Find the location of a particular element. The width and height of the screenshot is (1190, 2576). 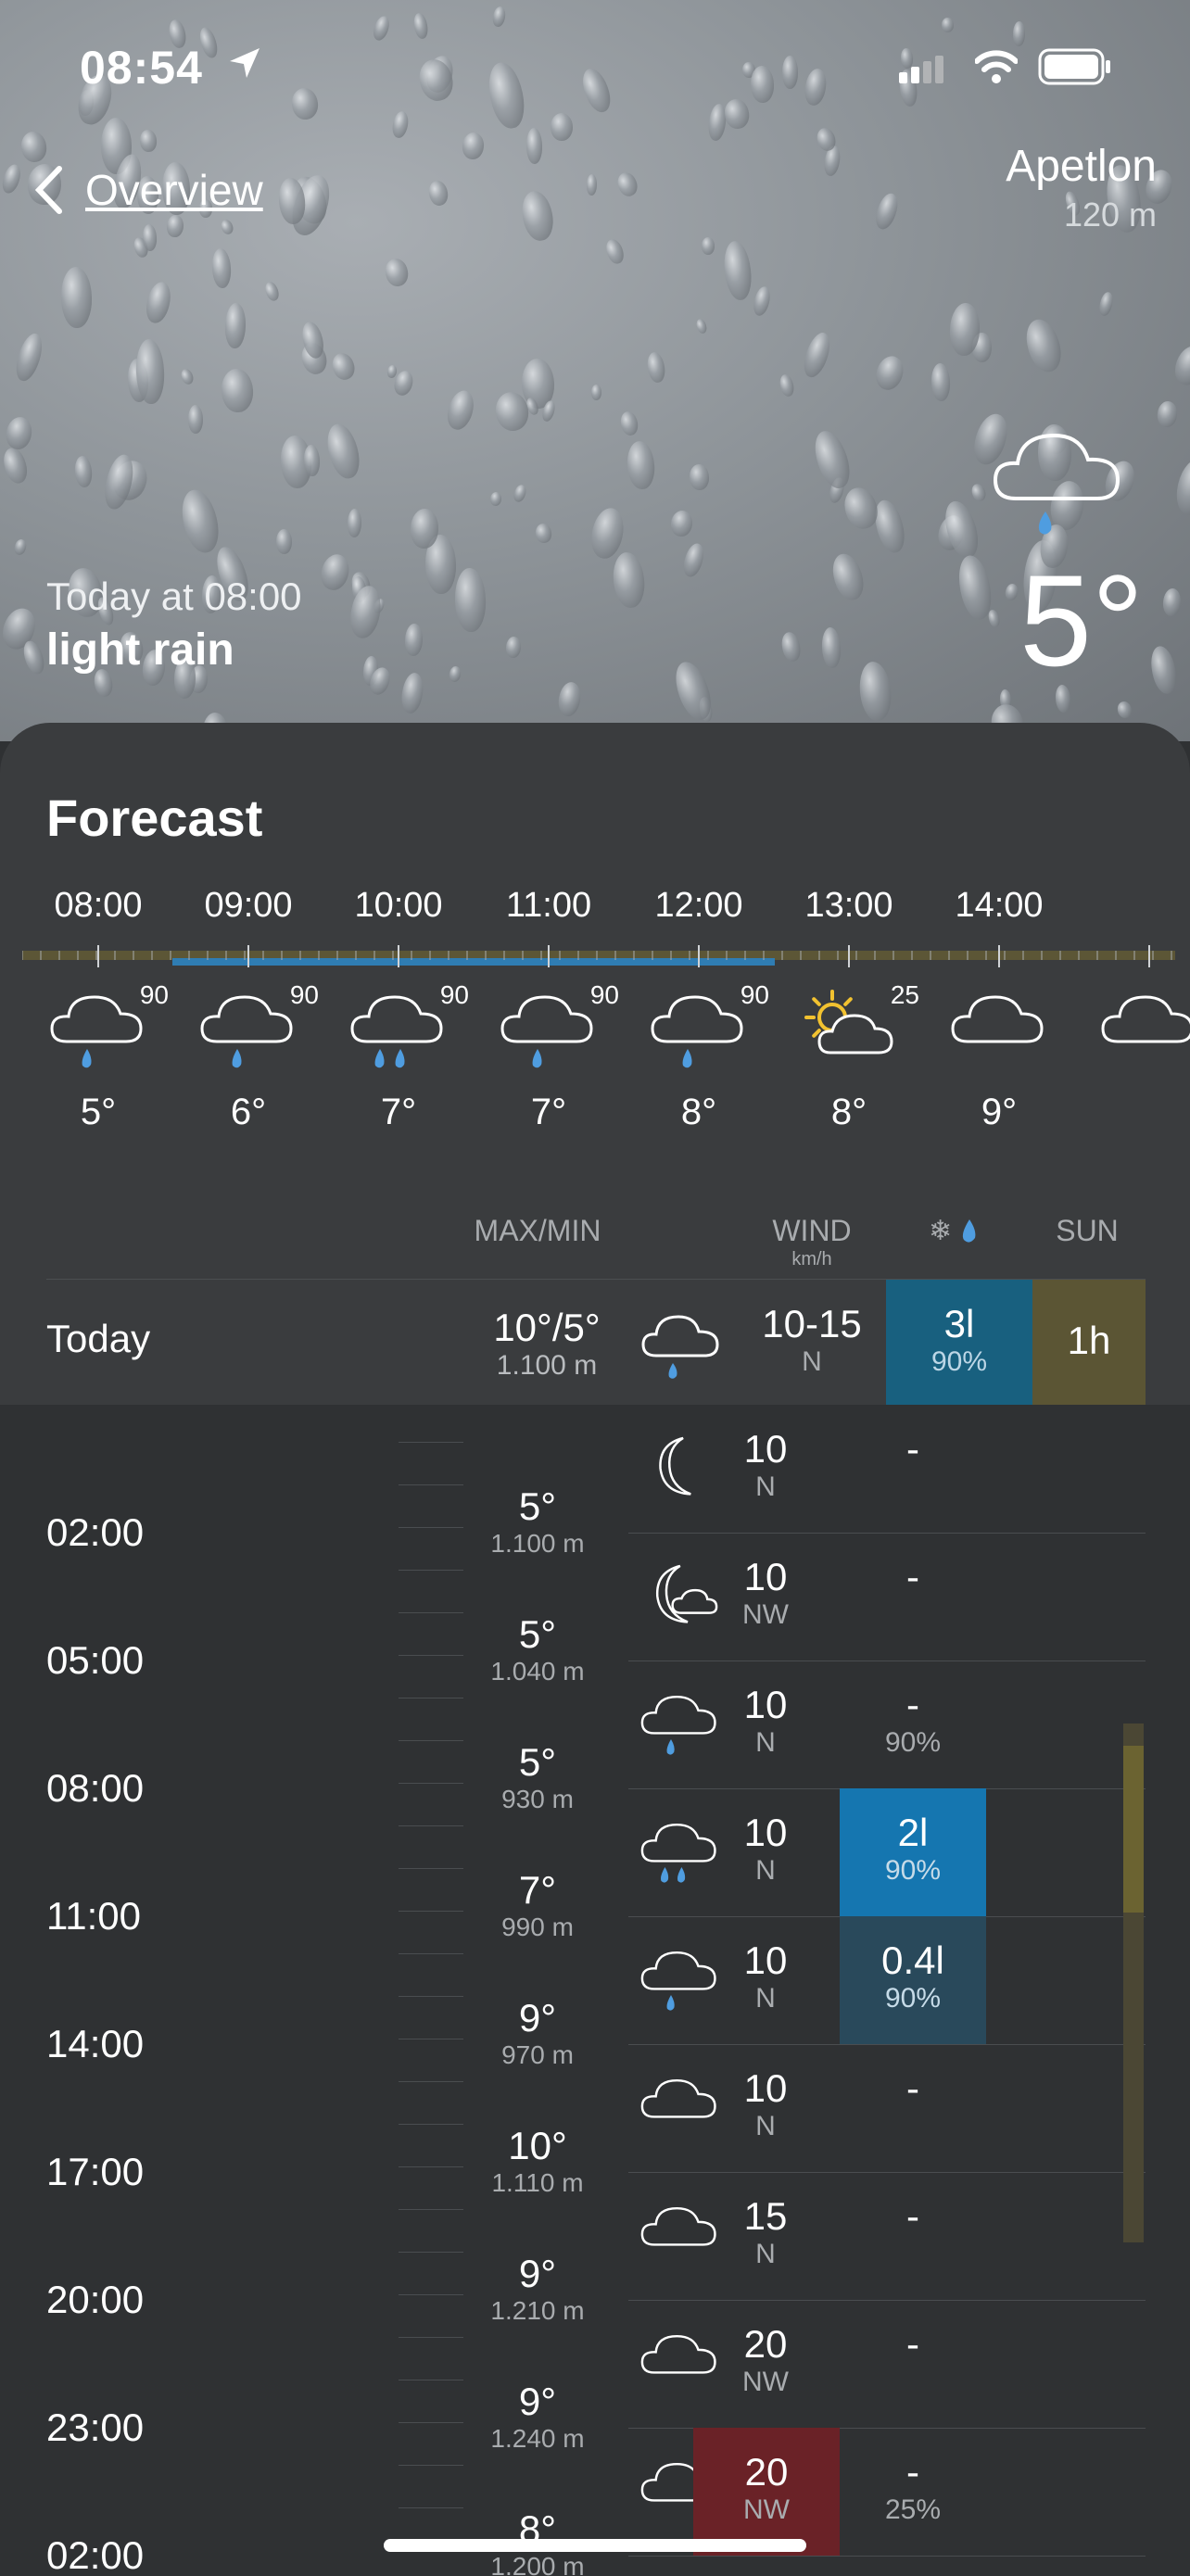

row-time: 14:00 is located at coordinates (95, 2044).